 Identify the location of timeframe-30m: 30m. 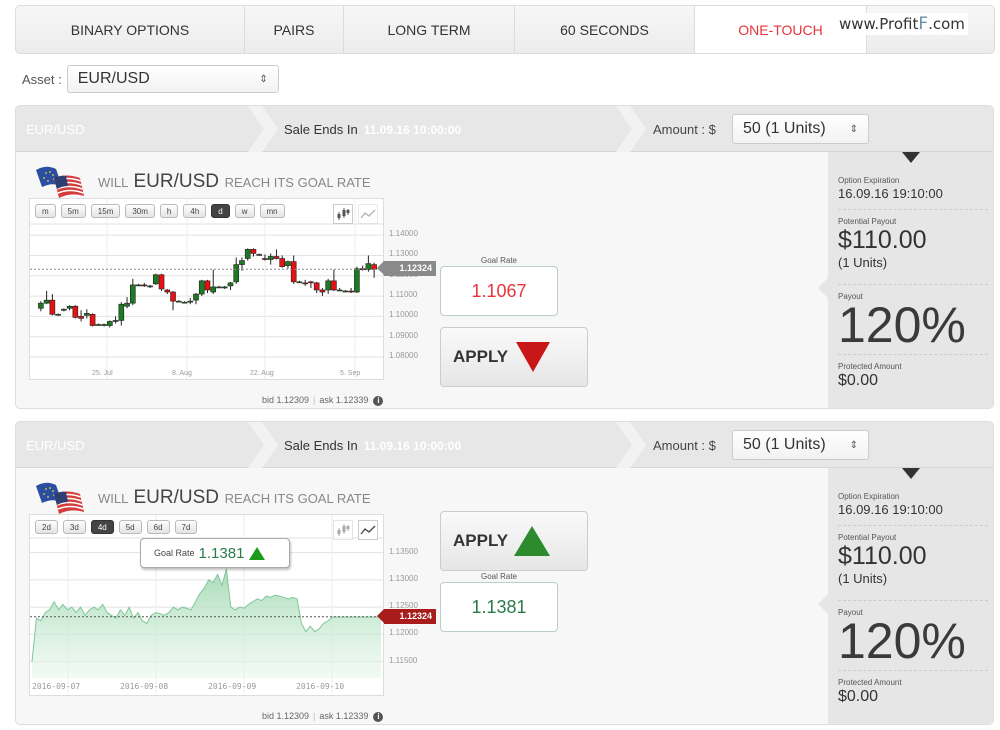
(140, 211).